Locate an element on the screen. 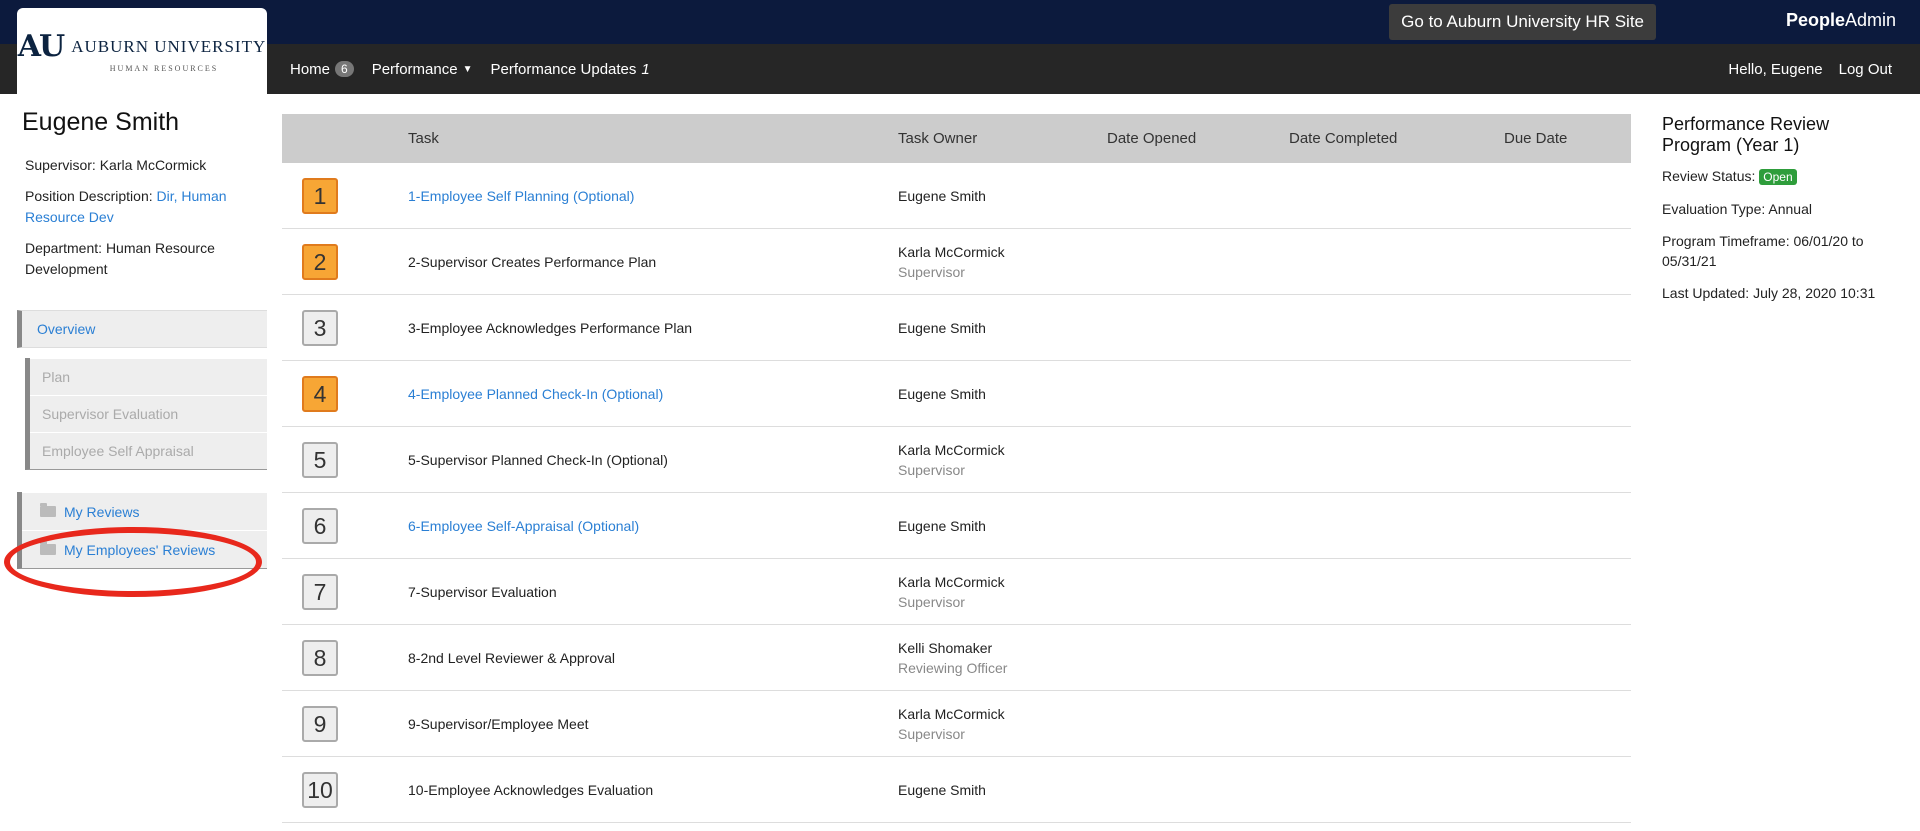 The height and width of the screenshot is (831, 1920). nav-updates-label: Performance Updates is located at coordinates (563, 69).